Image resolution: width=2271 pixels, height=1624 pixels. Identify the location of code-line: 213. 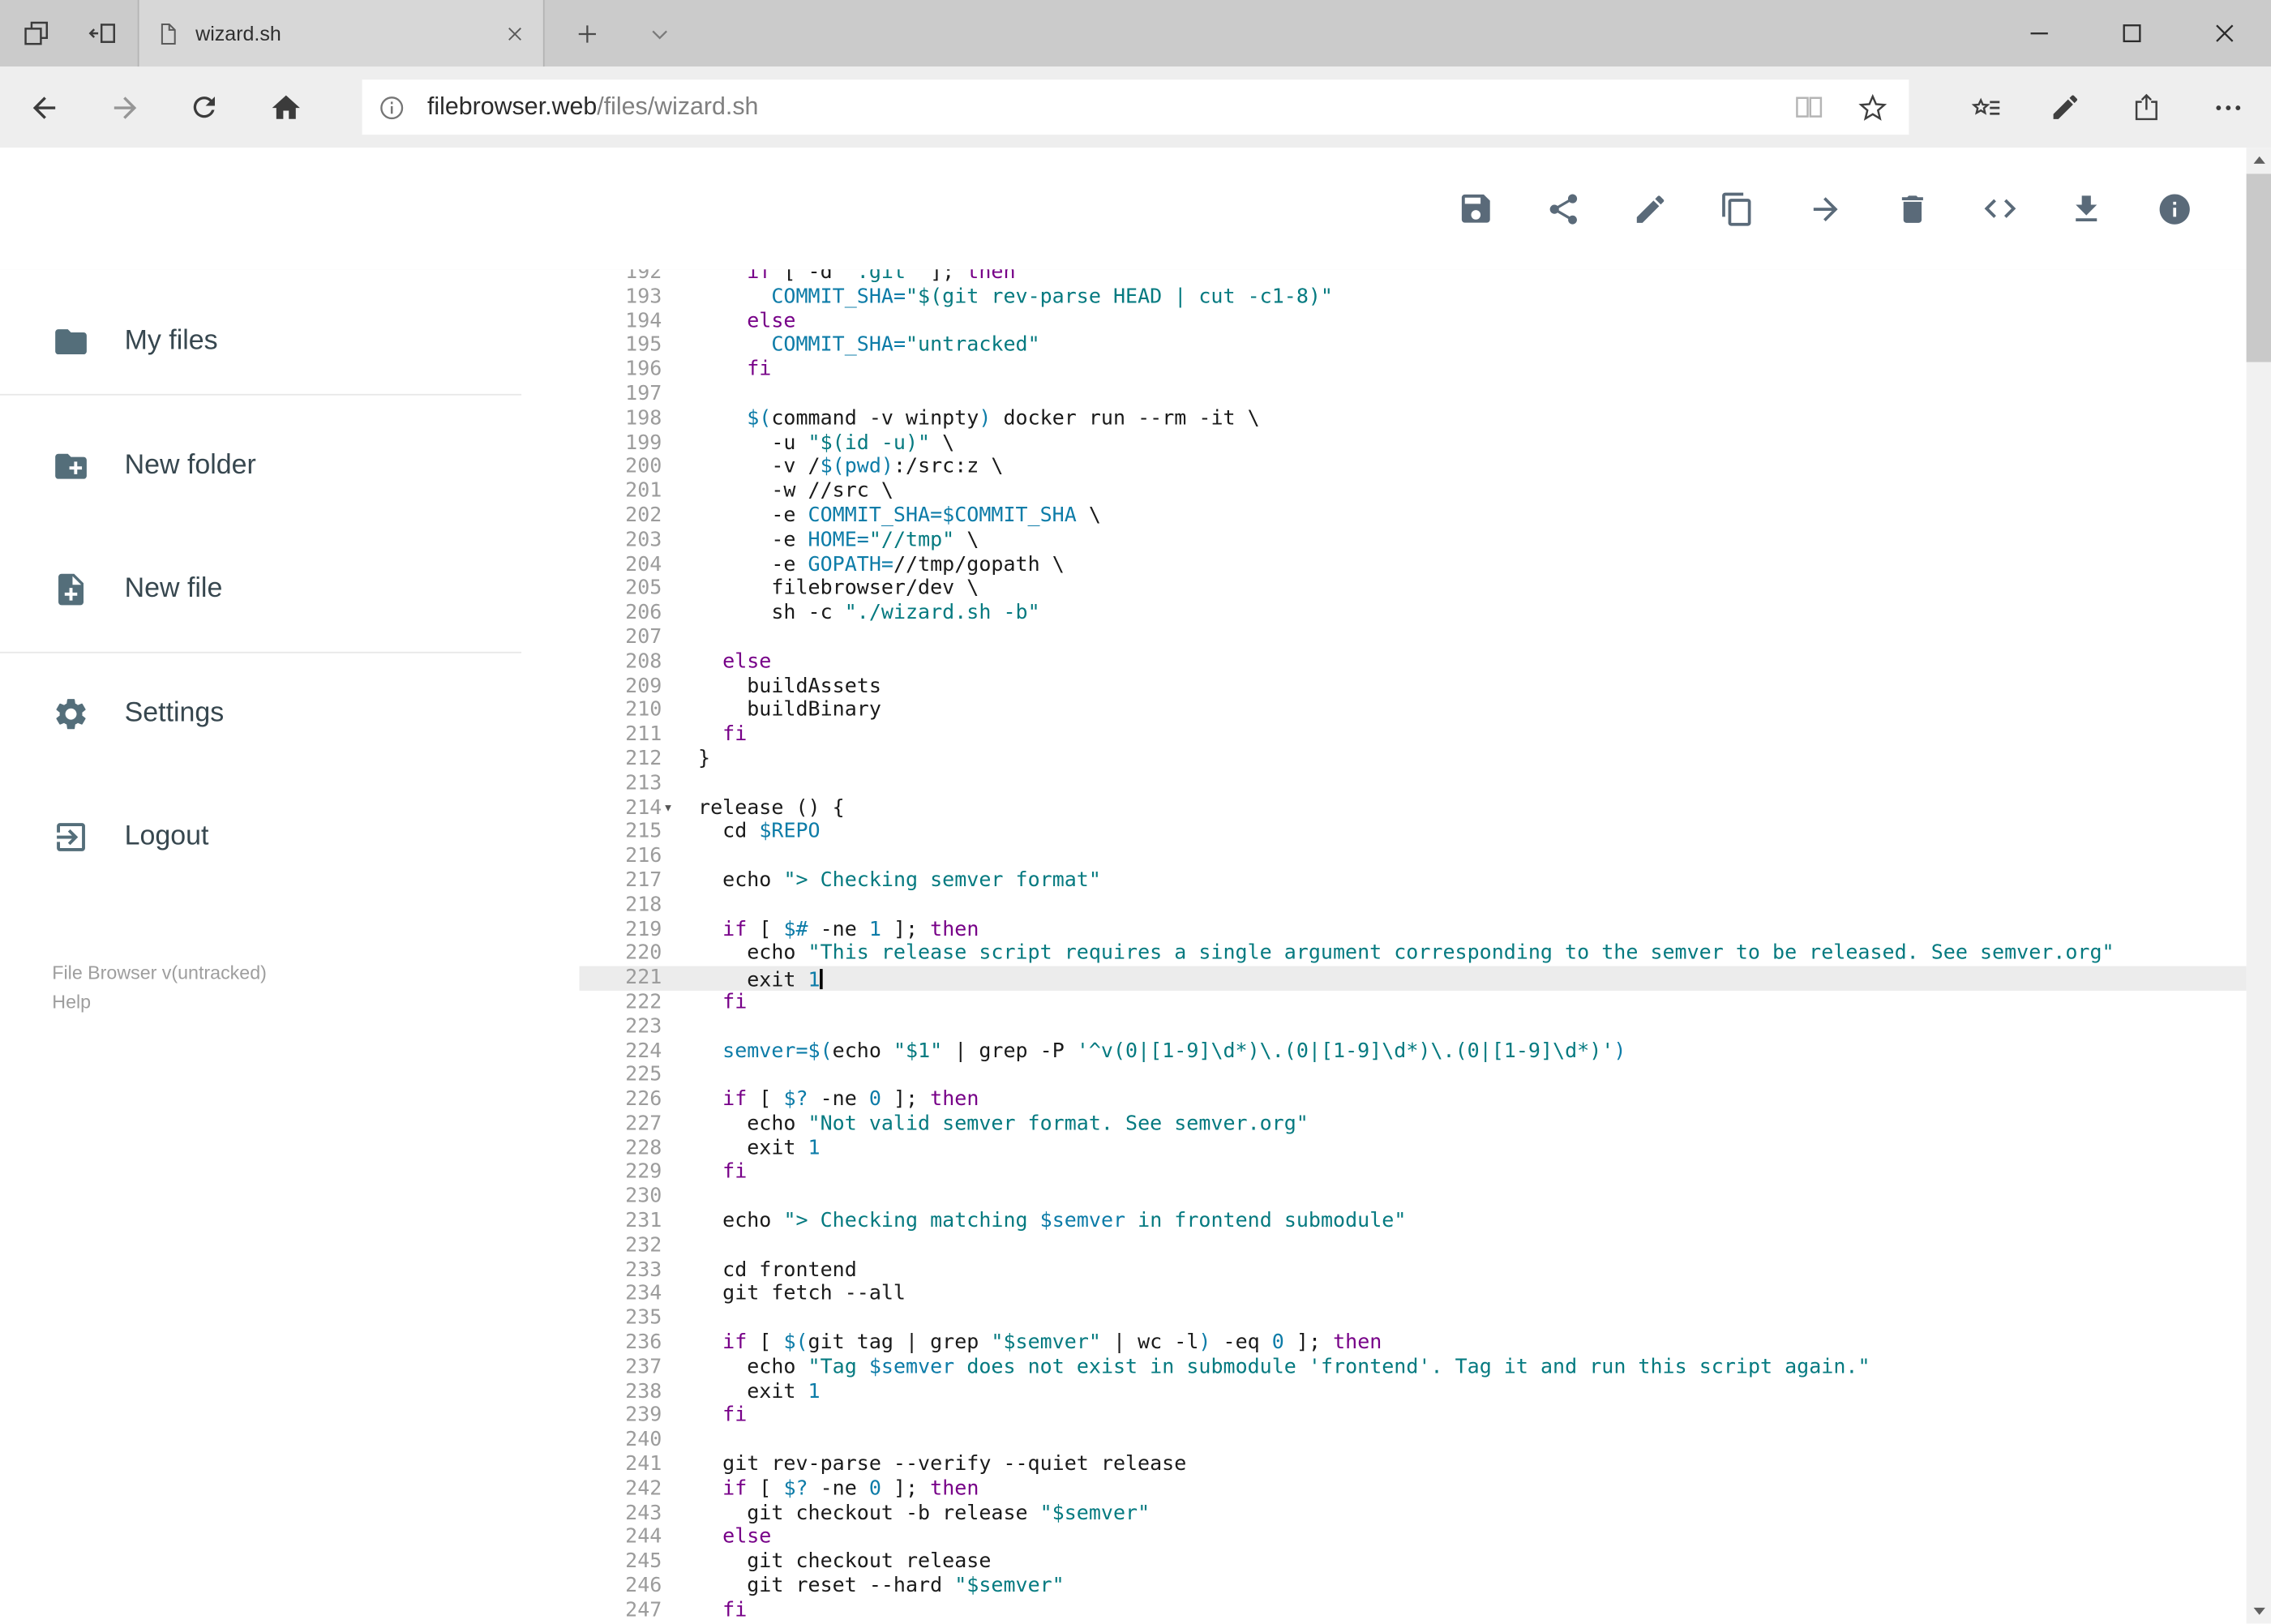
(1414, 784).